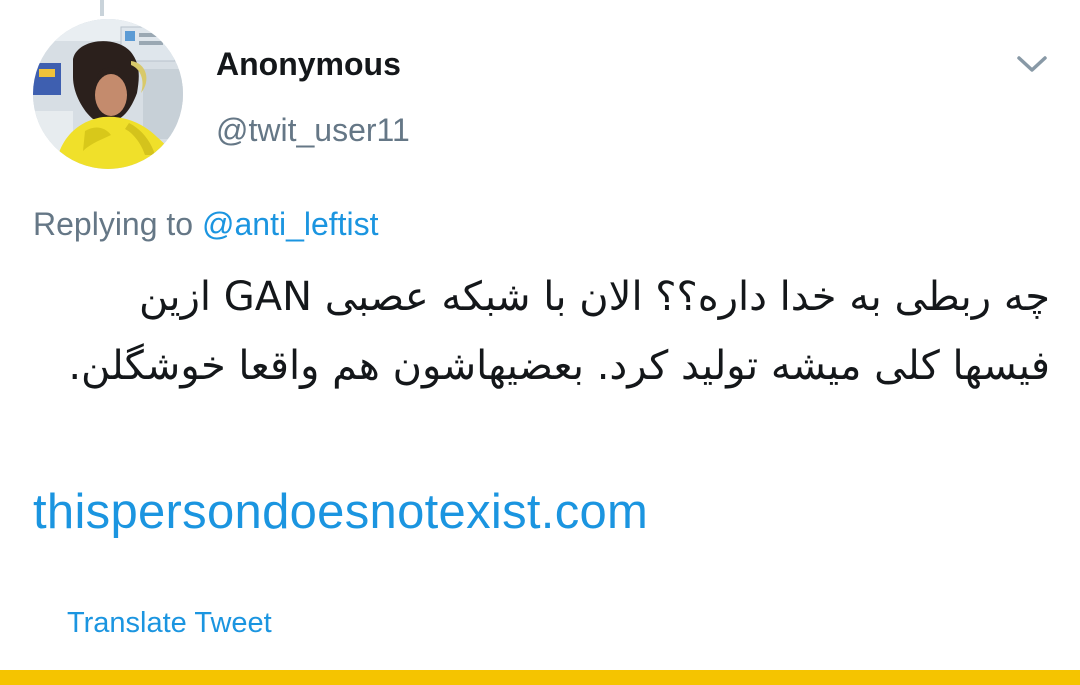  I want to click on user-photo-avatar-icon, so click(108, 94).